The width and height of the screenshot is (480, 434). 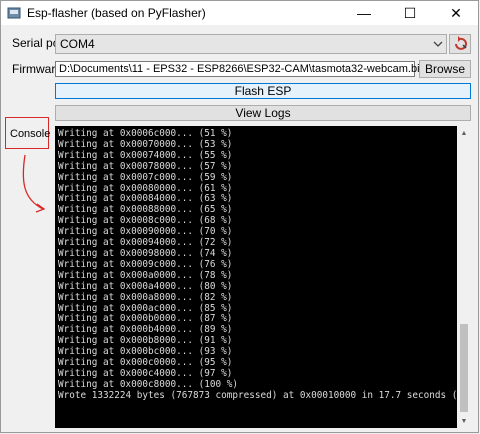 I want to click on refresh-ports-button, so click(x=460, y=44).